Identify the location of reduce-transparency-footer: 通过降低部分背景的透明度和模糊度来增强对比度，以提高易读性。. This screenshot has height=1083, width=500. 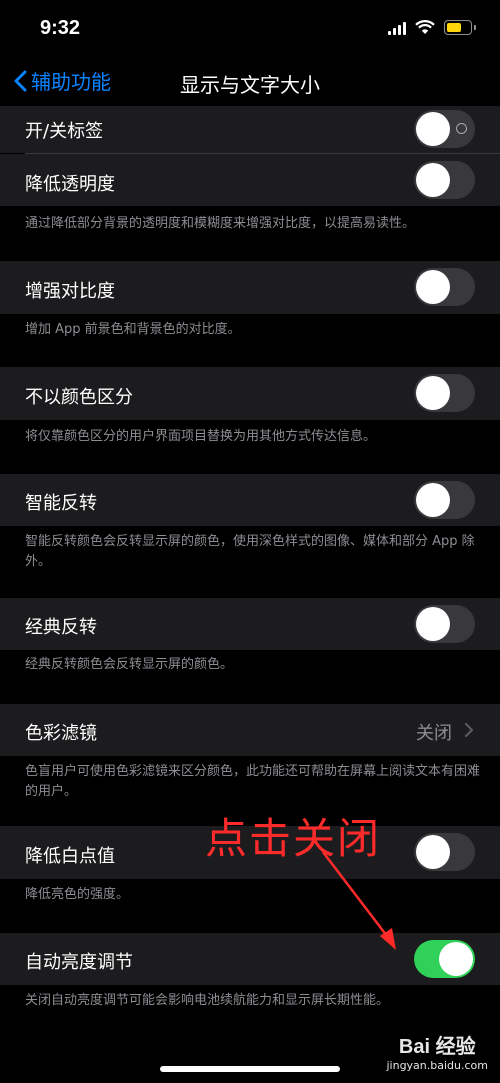
(220, 223).